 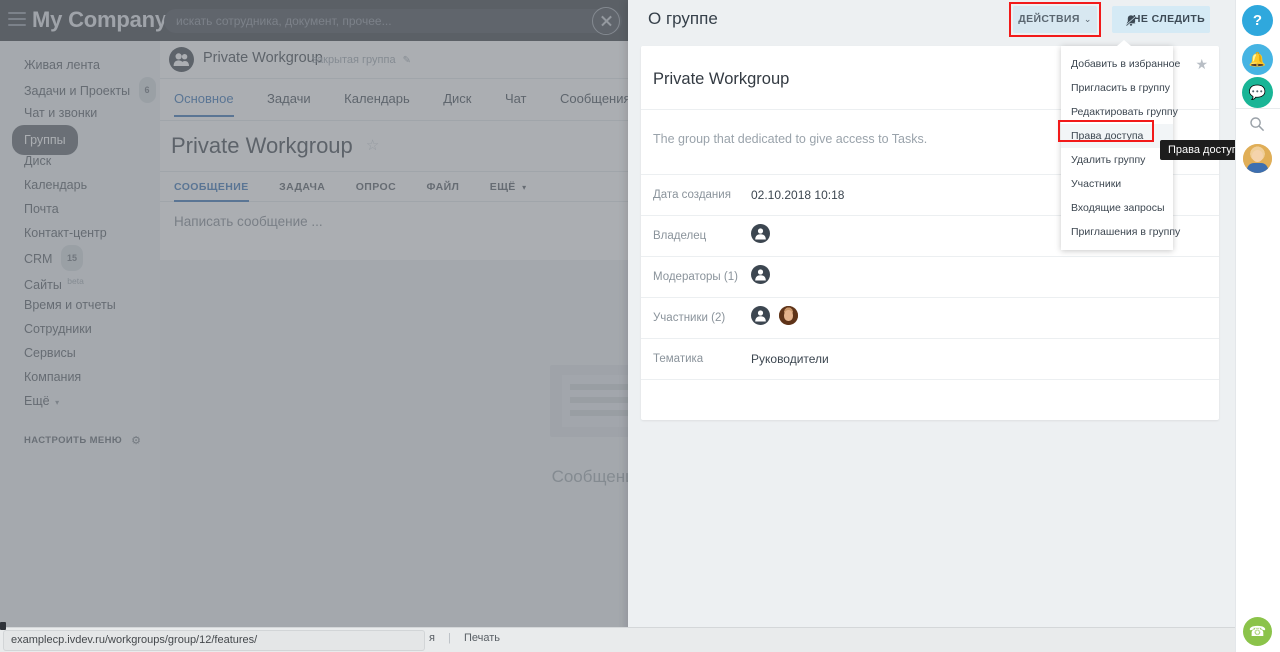 What do you see at coordinates (37, 401) in the screenshot?
I see `sidebar-item-label: Ещё` at bounding box center [37, 401].